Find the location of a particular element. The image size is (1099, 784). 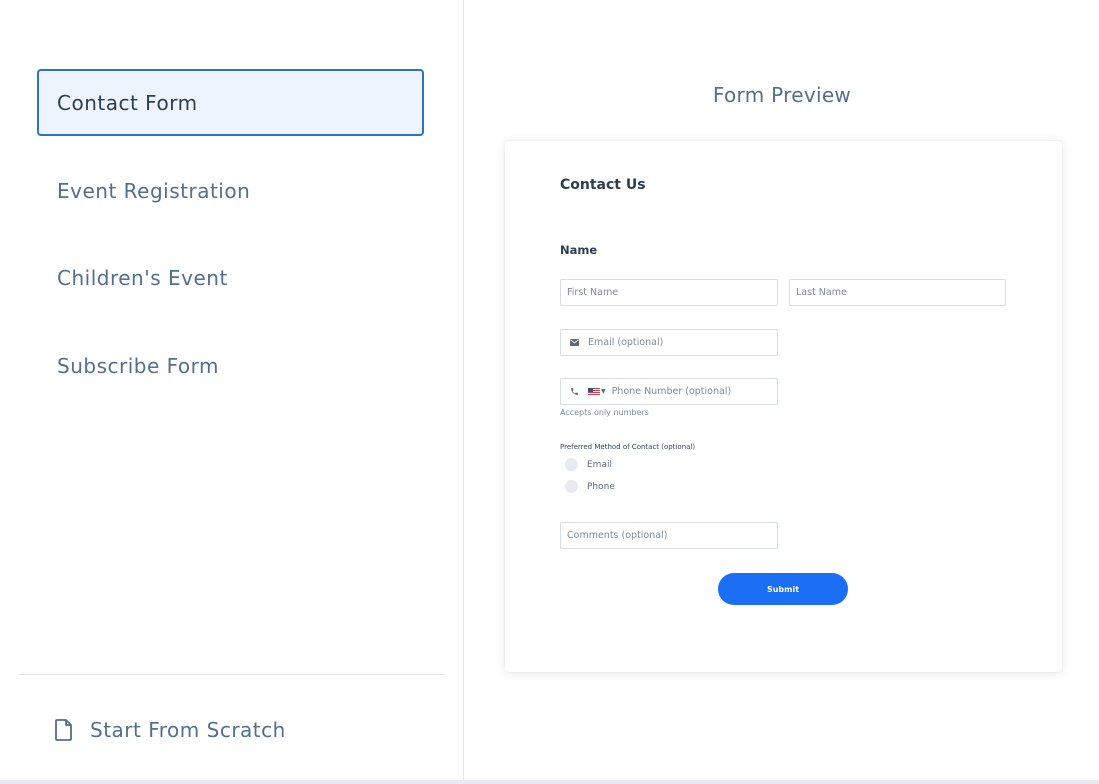

start-from-scratch-label: Start From Scratch is located at coordinates (188, 730).